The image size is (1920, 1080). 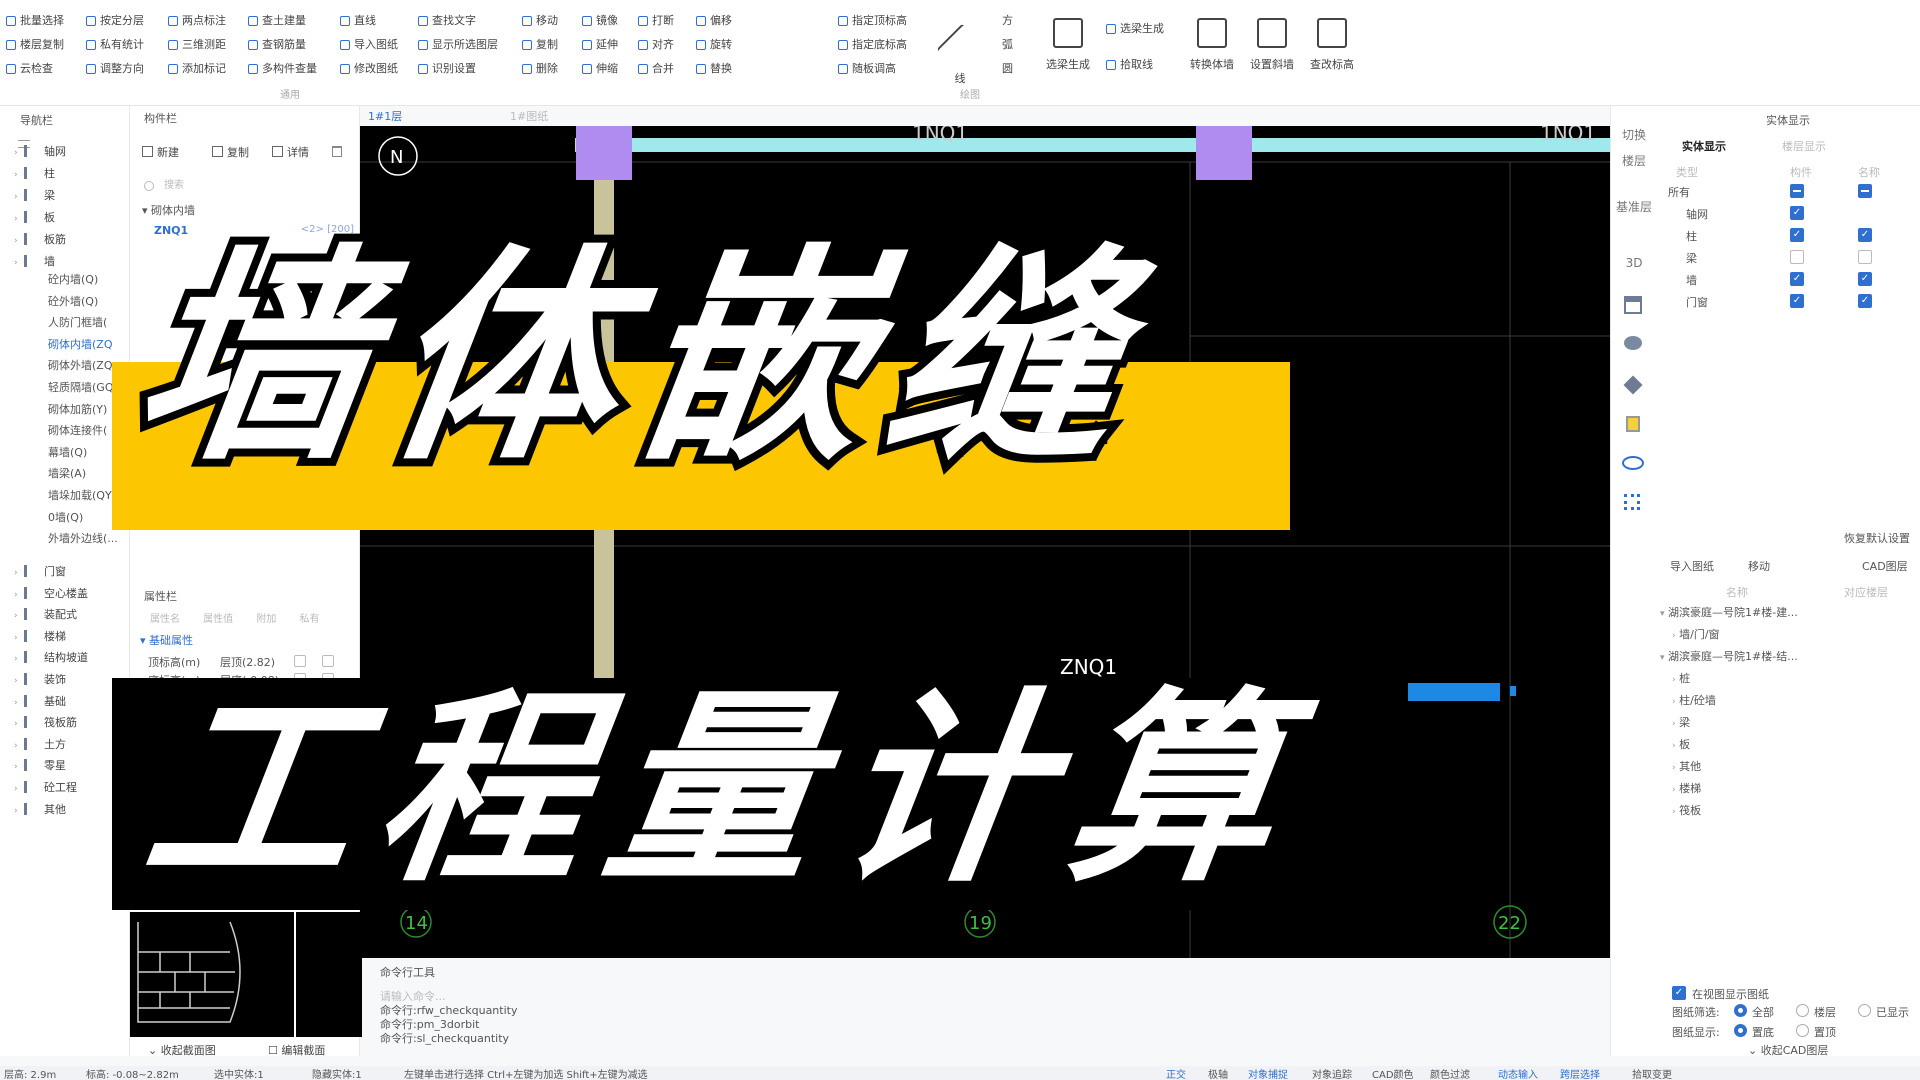 What do you see at coordinates (1633, 305) in the screenshot?
I see `building-icon` at bounding box center [1633, 305].